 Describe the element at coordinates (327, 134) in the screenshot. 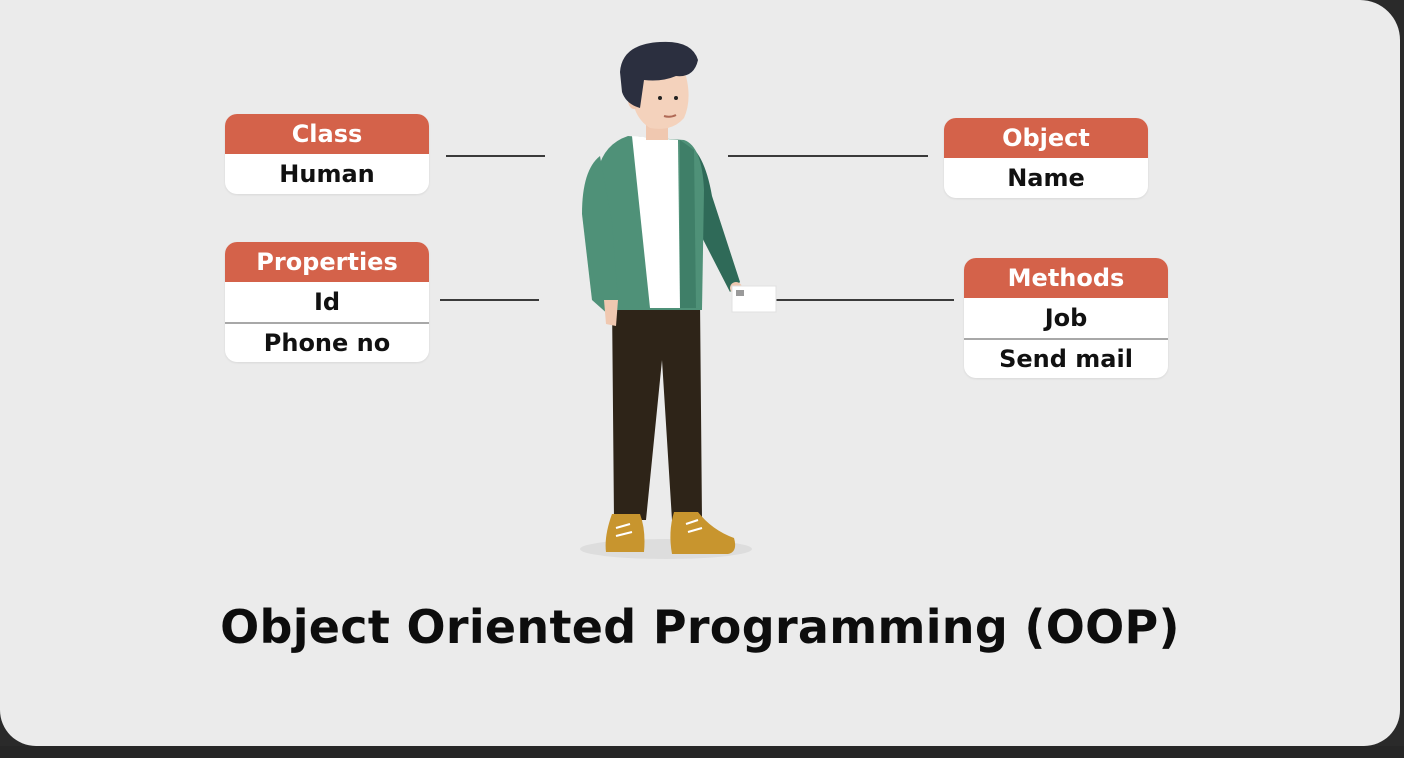

I see `class-box-header: Class` at that location.